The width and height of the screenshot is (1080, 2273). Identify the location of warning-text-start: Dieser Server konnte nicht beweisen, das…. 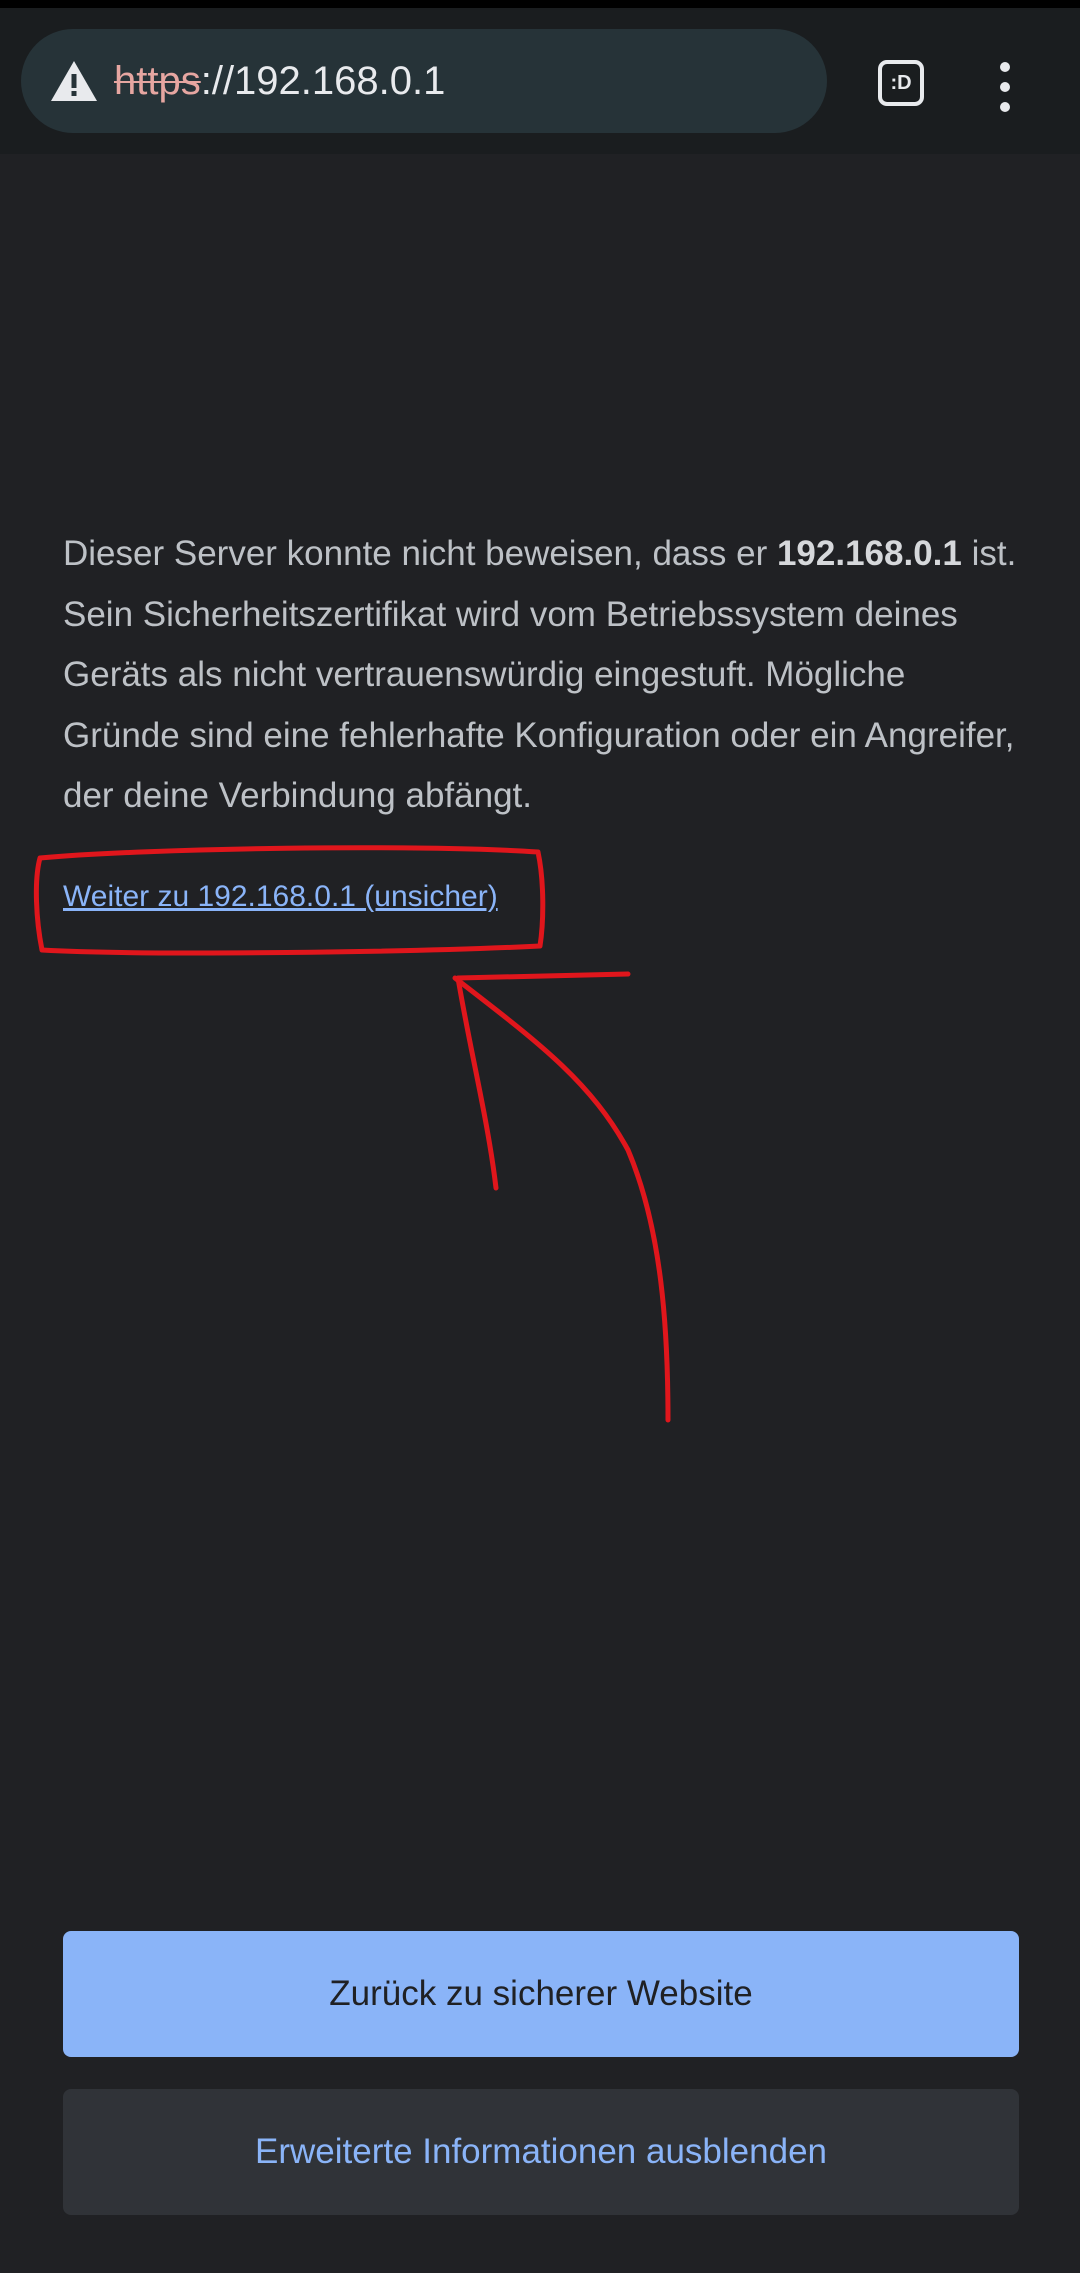
(420, 553).